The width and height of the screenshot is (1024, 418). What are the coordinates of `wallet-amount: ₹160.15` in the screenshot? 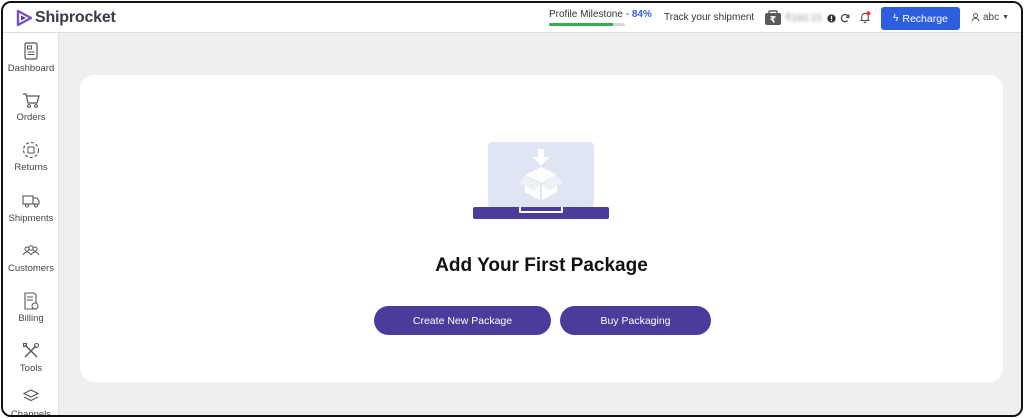 It's located at (803, 18).